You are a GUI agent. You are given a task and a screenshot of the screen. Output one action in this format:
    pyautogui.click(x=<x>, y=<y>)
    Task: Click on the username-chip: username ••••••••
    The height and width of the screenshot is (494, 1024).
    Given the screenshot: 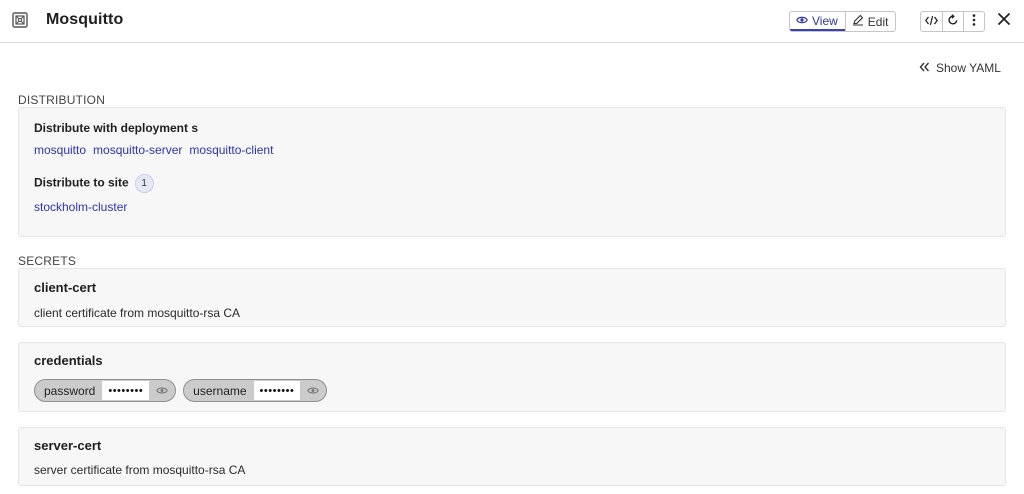 What is the action you would take?
    pyautogui.click(x=255, y=390)
    